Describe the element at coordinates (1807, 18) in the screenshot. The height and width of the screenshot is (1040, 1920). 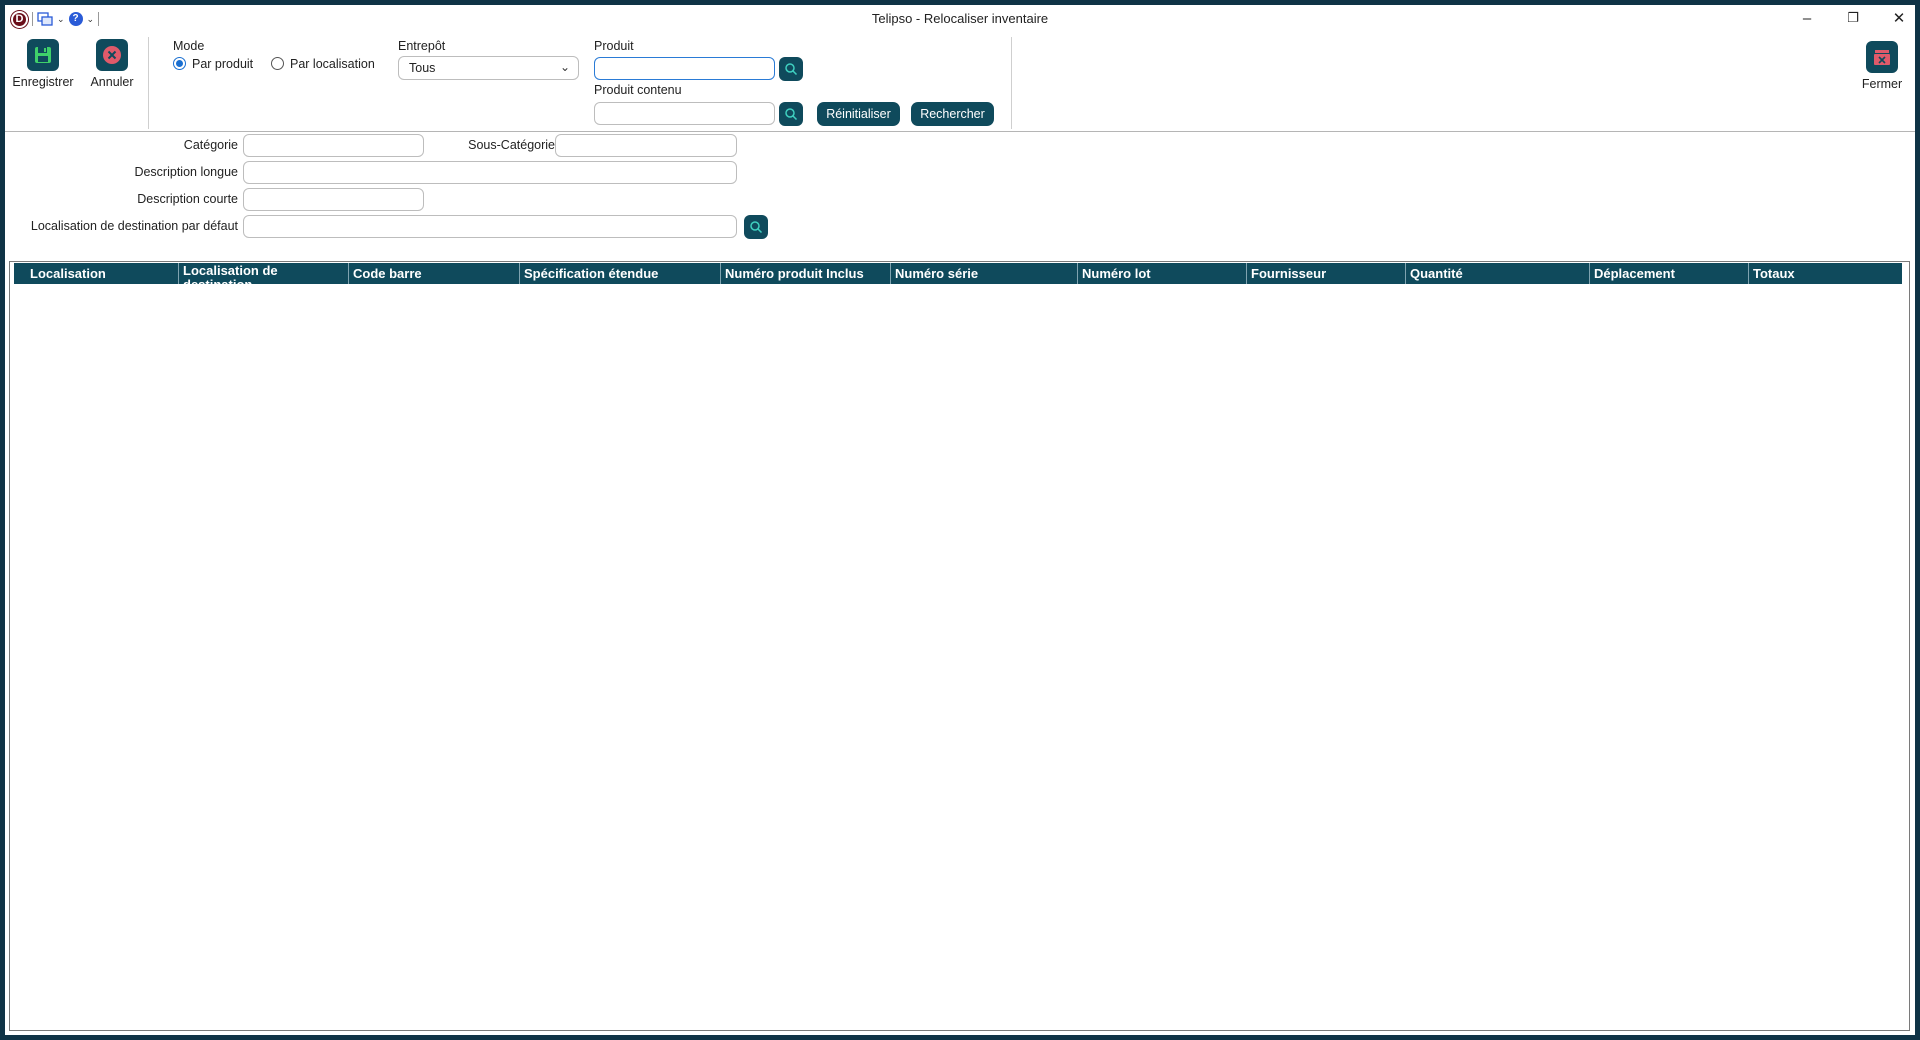
I see `minimize-button: –` at that location.